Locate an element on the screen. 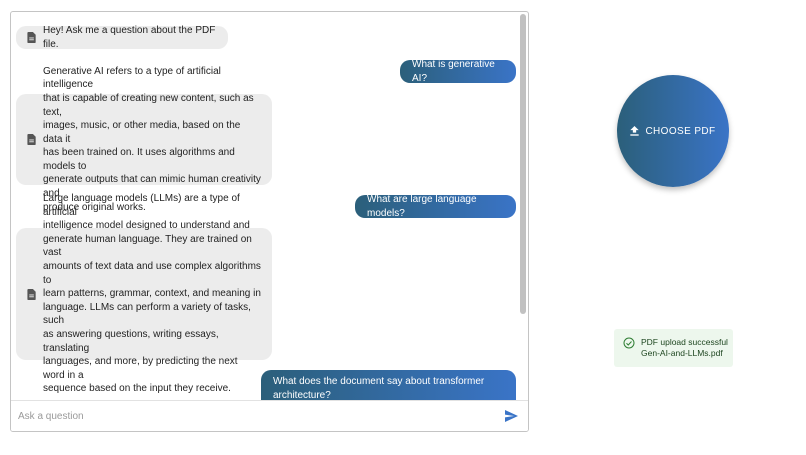 This screenshot has height=455, width=806. chat-scrollbar is located at coordinates (523, 164).